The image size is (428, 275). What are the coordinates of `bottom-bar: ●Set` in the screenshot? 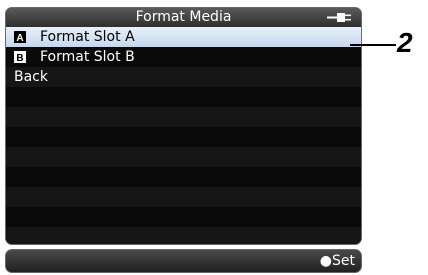 It's located at (183, 261).